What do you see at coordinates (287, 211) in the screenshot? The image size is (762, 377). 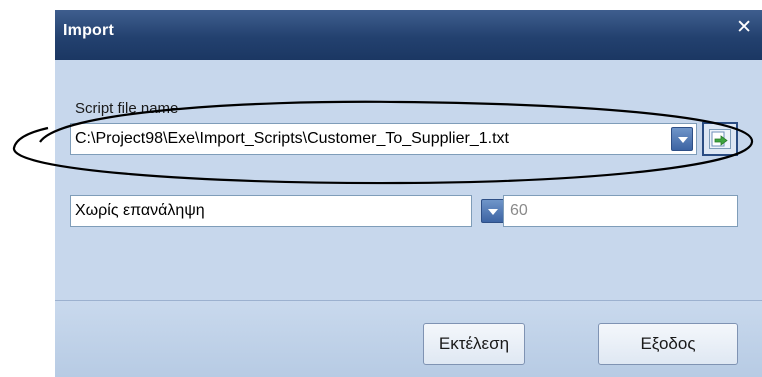 I see `repeat-option-combo: Χωρίς επανάληψη` at bounding box center [287, 211].